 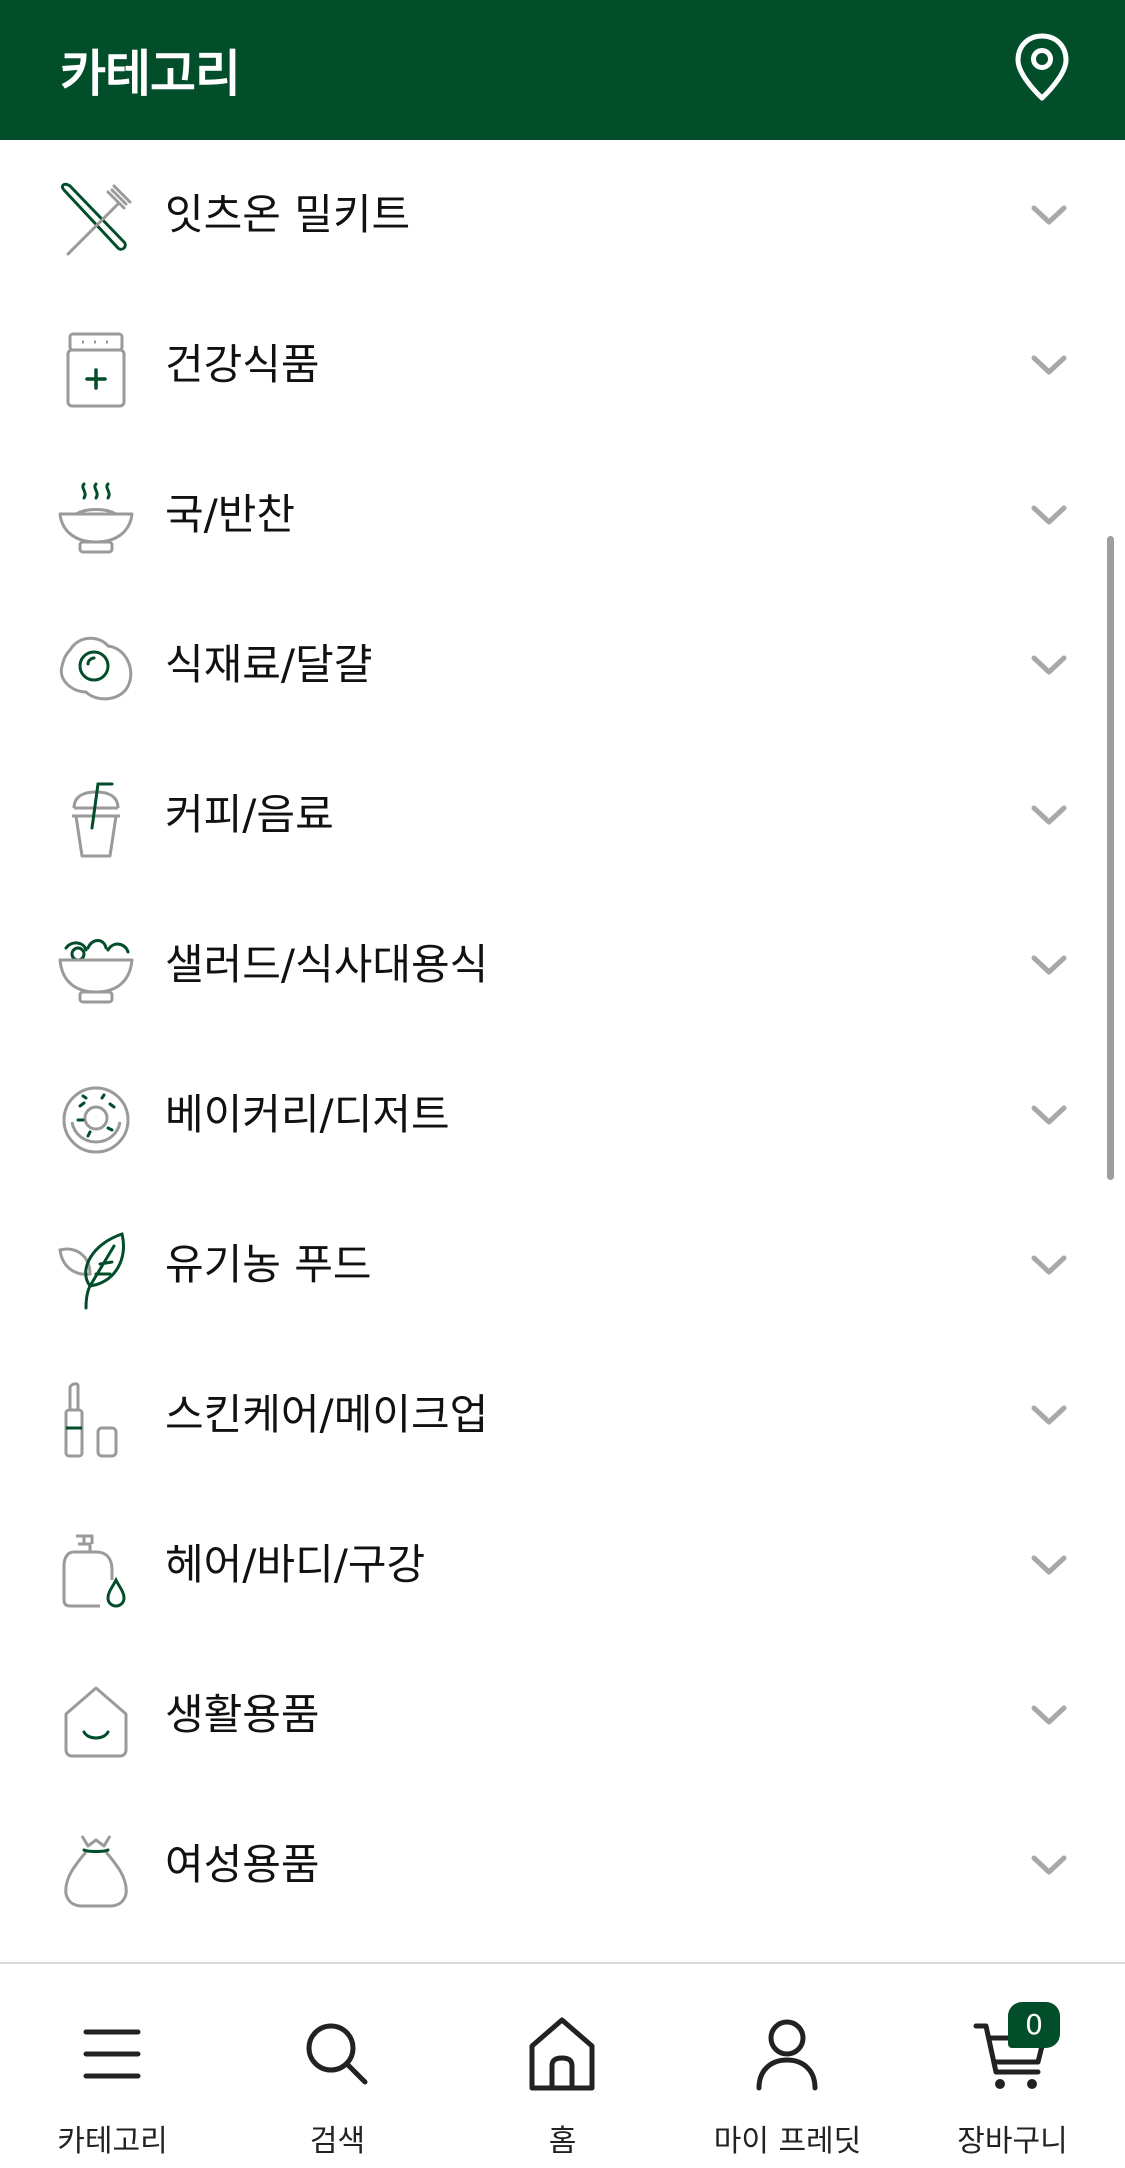 What do you see at coordinates (562, 1865) in the screenshot?
I see `category-item: 여성용품` at bounding box center [562, 1865].